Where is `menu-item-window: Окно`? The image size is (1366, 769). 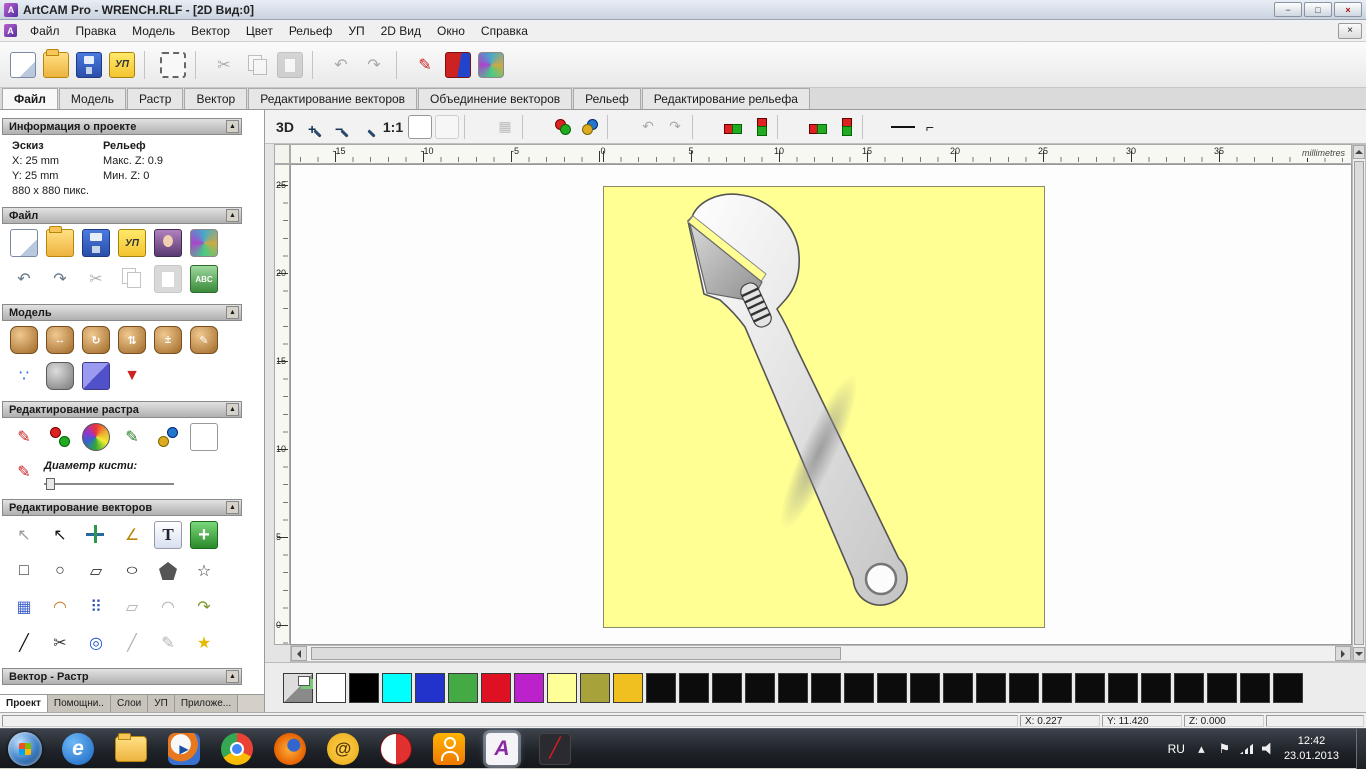
menu-item-window: Окно is located at coordinates (451, 31).